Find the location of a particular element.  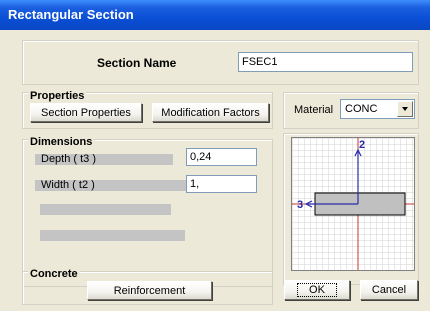

depth-input is located at coordinates (221, 157).